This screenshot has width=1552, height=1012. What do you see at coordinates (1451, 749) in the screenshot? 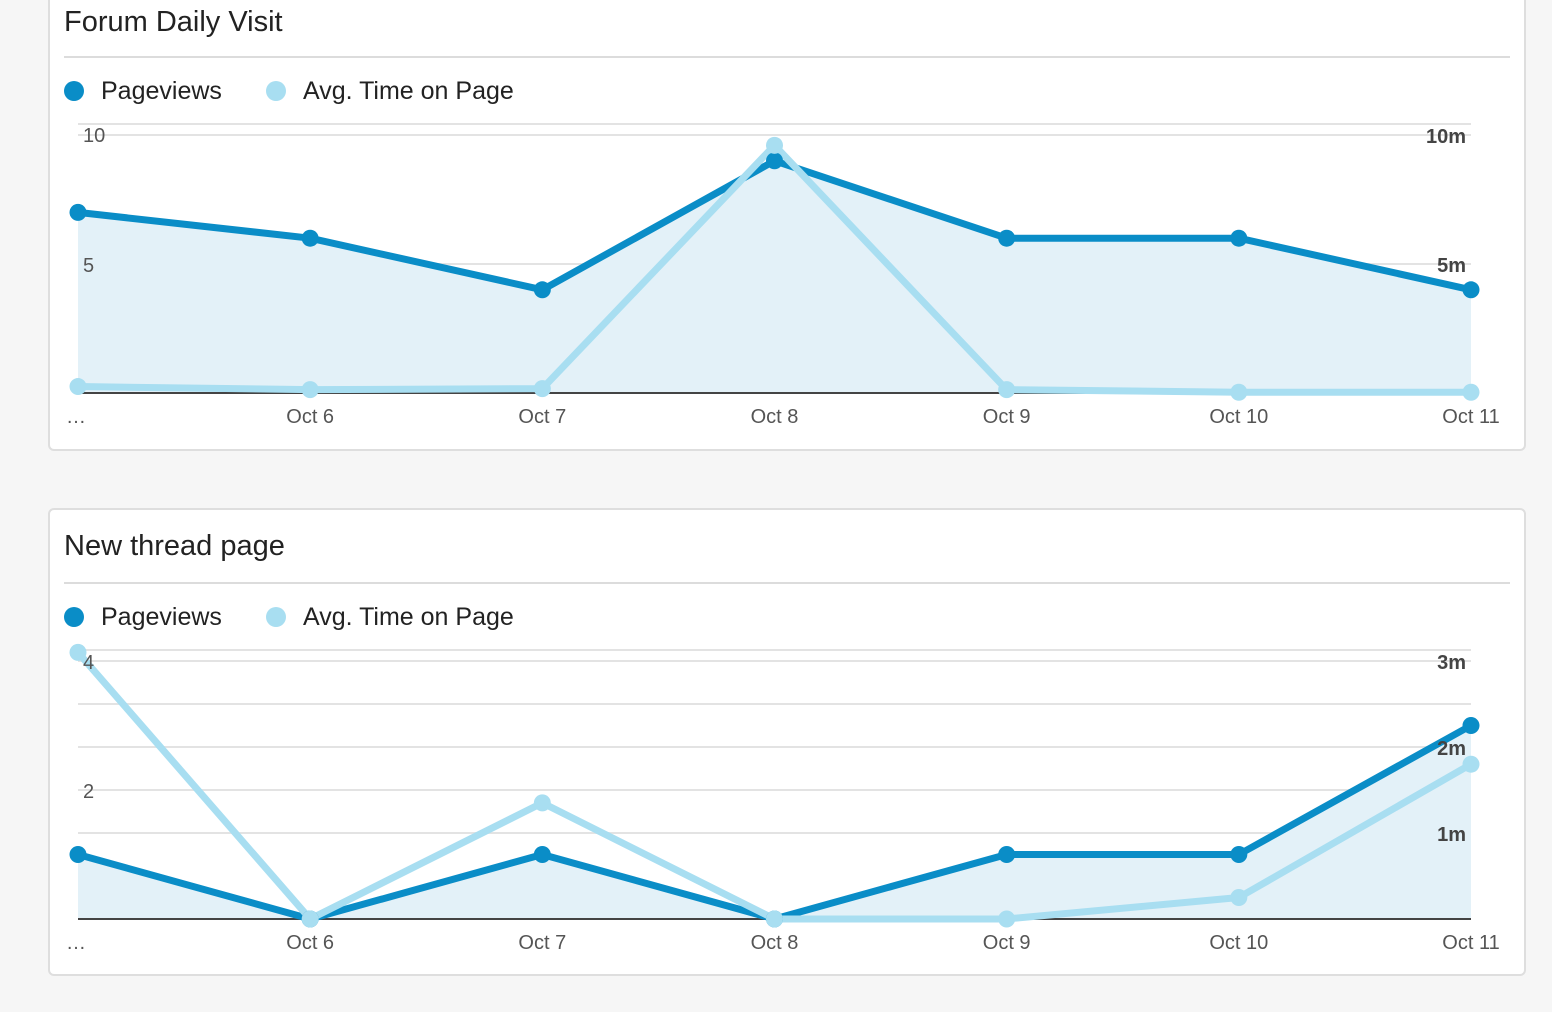
I see `right-axis-tick-label: 2m` at bounding box center [1451, 749].